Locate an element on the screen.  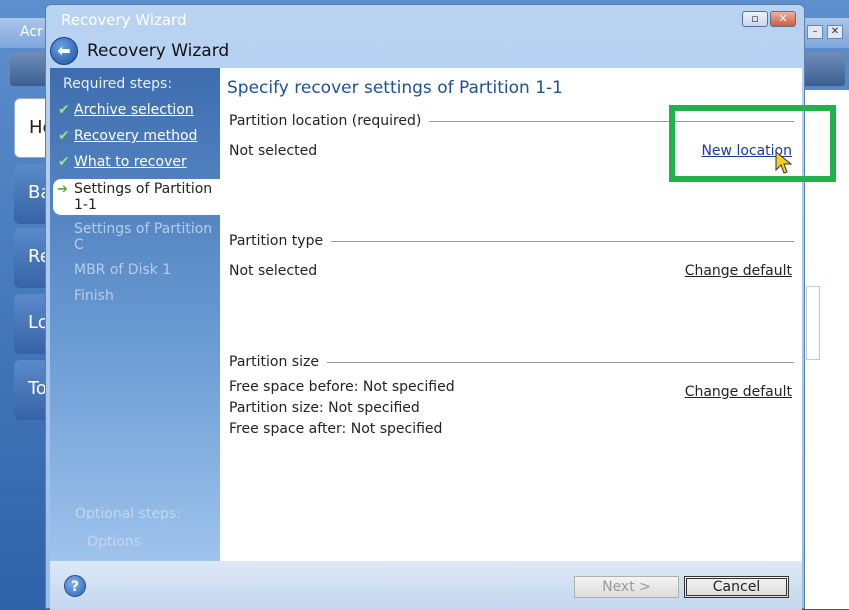
step-label: Settings of Partition C is located at coordinates (143, 237).